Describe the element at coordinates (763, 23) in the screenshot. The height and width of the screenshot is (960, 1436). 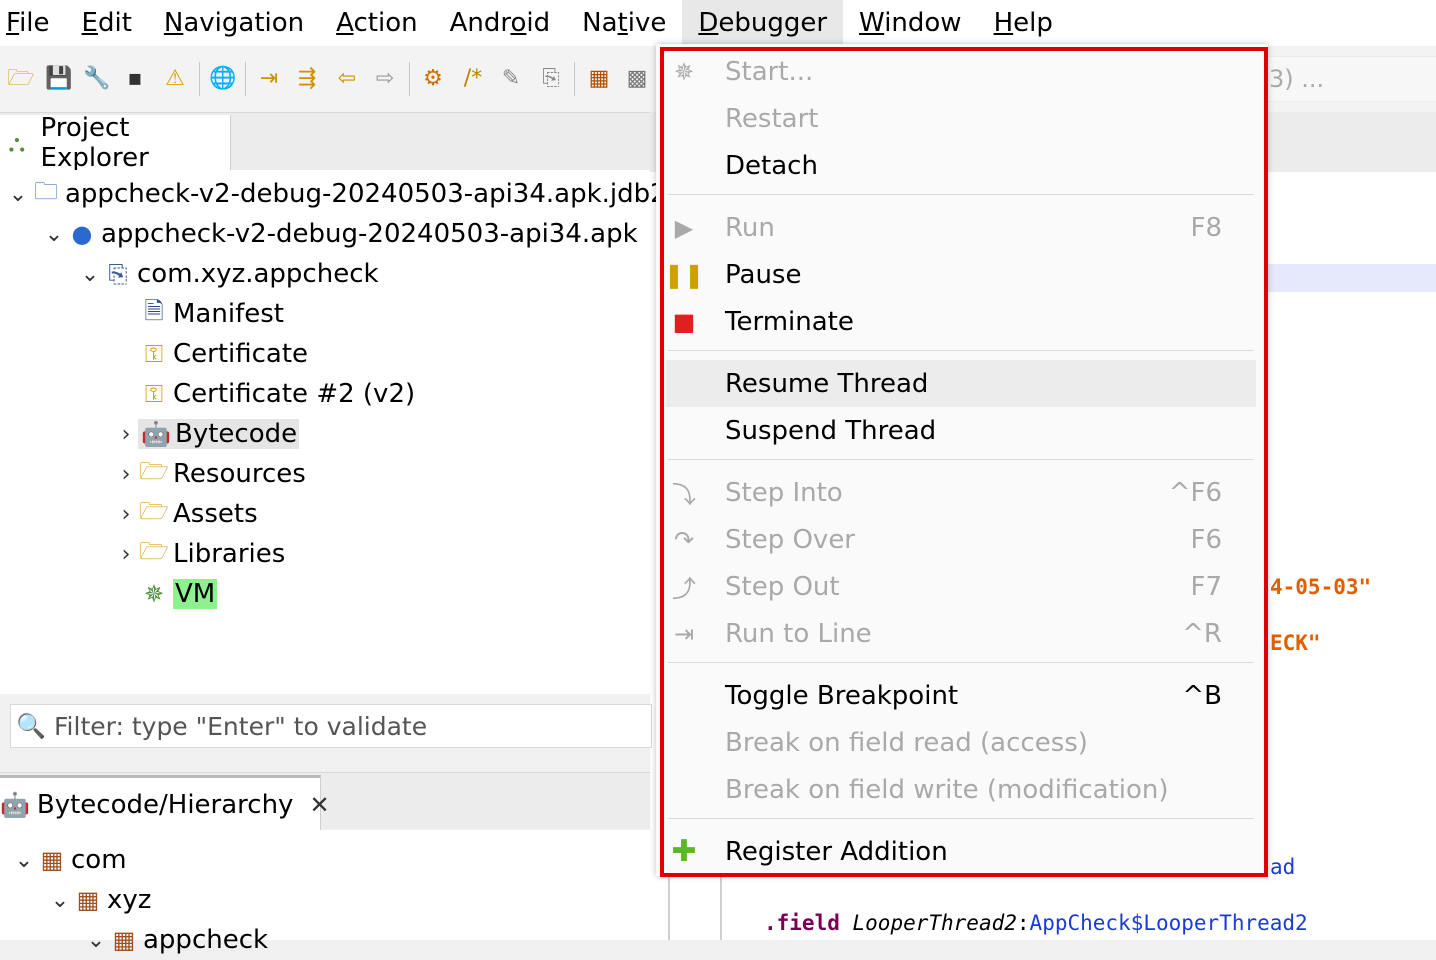
I see `menu-debugger: Debugger` at that location.